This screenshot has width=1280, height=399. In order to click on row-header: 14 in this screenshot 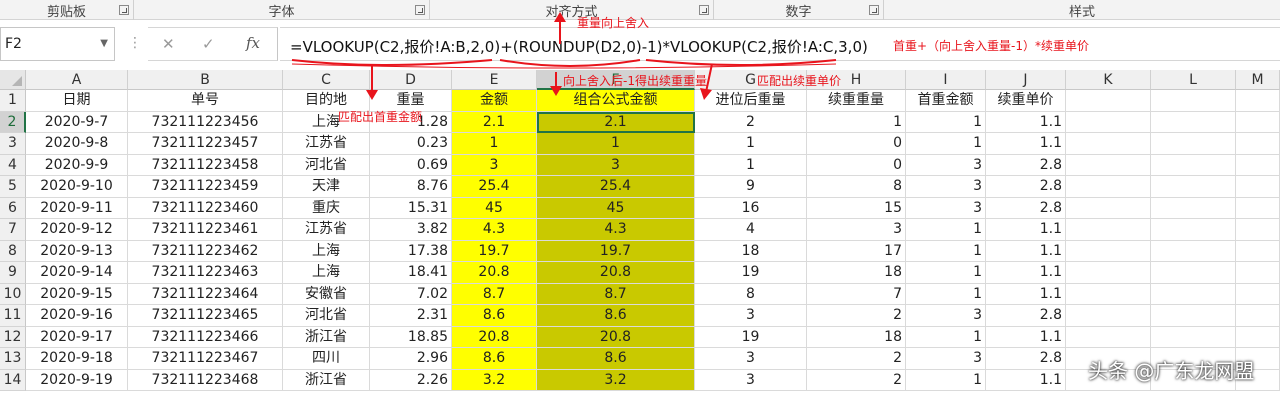, I will do `click(13, 380)`.